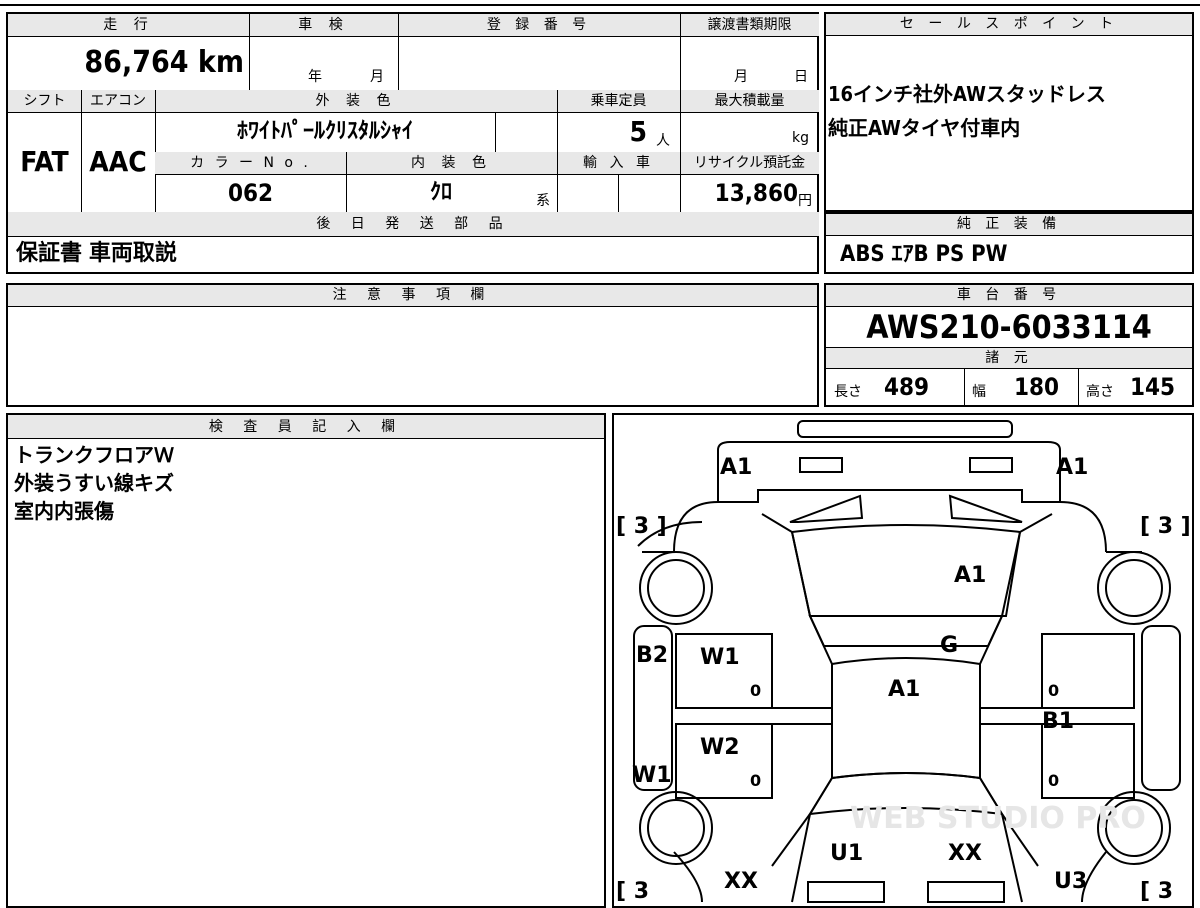 This screenshot has height=908, width=1200. I want to click on max-load-label: 最大積載量, so click(749, 101).